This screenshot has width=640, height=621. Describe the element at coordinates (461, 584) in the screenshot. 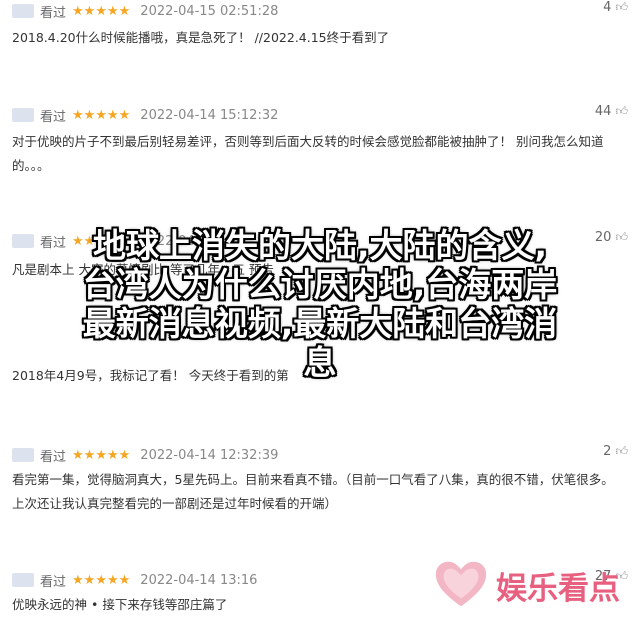

I see `heart-logo-icon` at that location.